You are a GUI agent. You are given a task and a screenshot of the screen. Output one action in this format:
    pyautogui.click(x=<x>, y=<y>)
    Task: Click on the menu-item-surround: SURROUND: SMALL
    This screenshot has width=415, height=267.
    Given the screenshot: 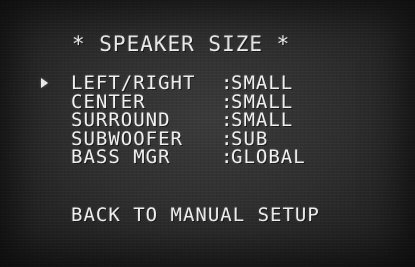 What is the action you would take?
    pyautogui.click(x=188, y=120)
    